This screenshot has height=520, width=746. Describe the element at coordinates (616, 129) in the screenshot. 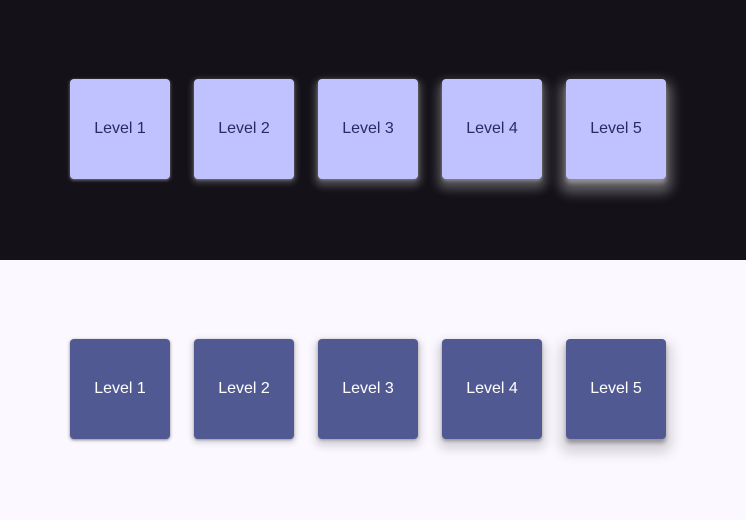

I see `dark-elevation-tile-5: Level 5` at that location.